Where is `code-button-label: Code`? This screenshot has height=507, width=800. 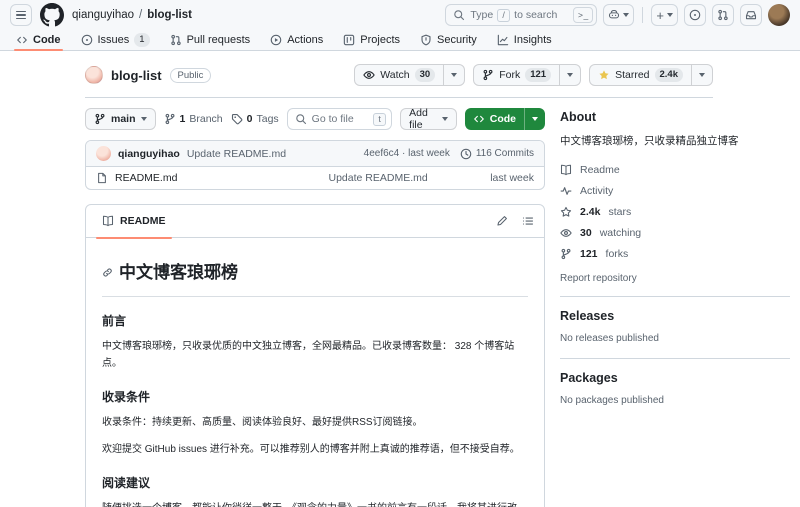 code-button-label: Code is located at coordinates (502, 119).